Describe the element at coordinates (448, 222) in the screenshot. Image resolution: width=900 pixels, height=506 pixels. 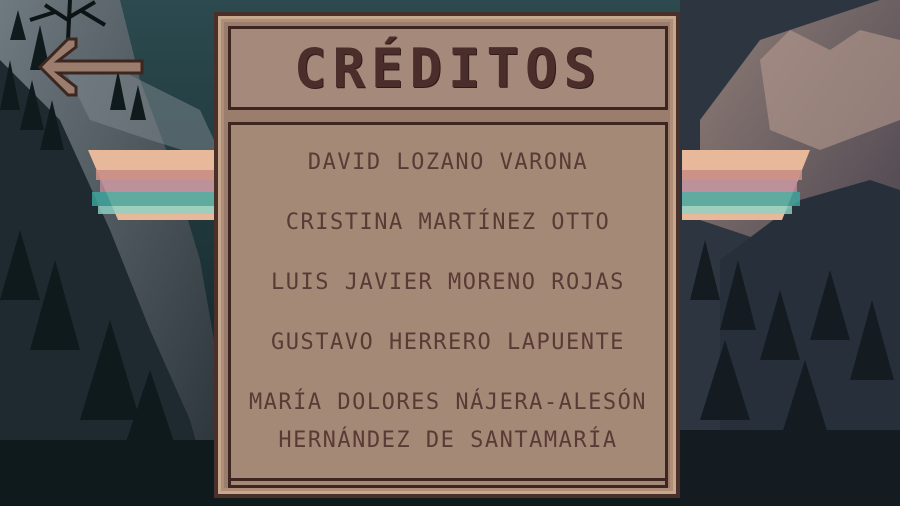
I see `credit-name: CRISTINA MARTÍNEZ OTTO` at that location.